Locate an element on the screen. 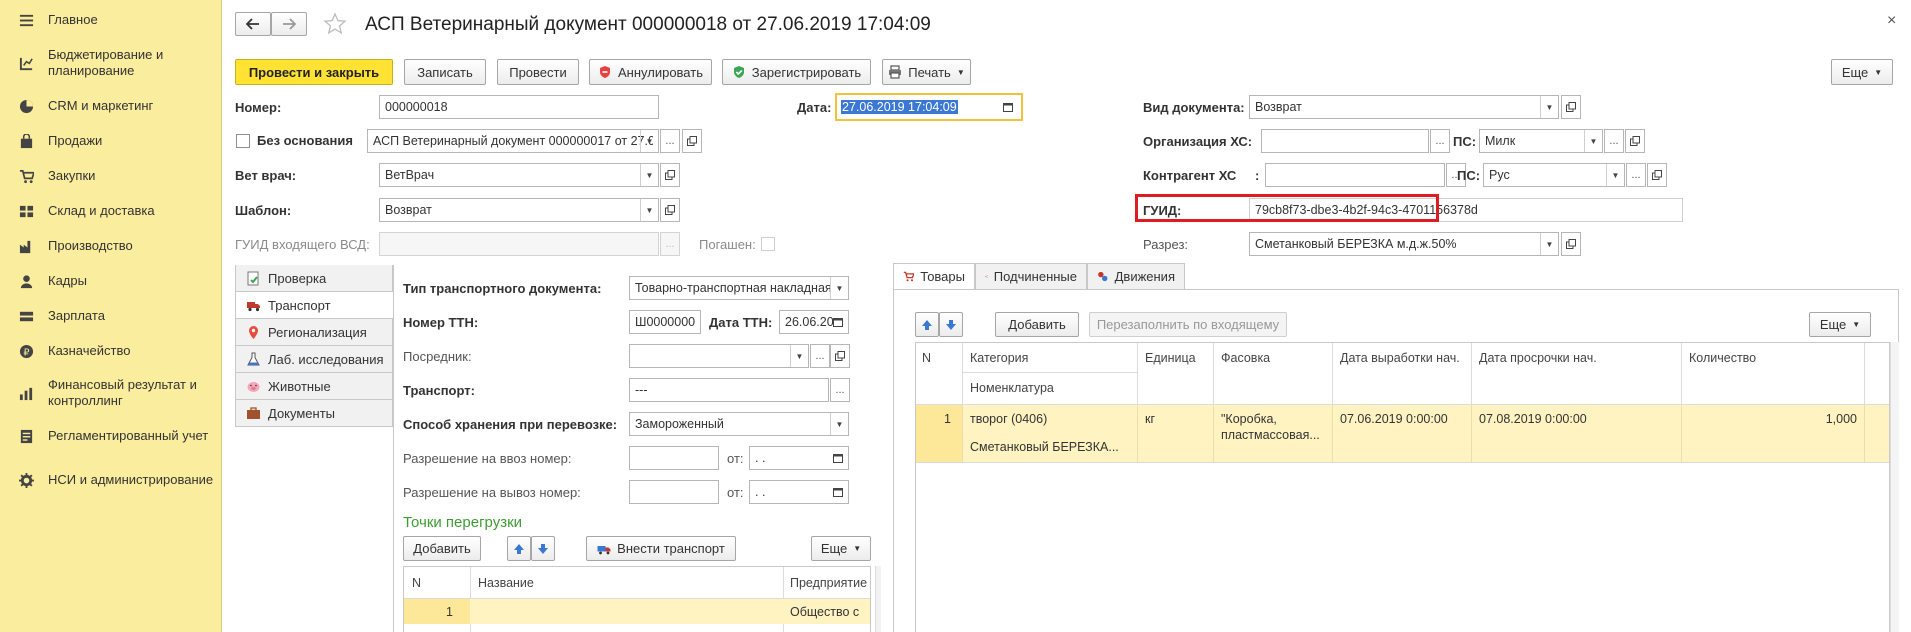 The width and height of the screenshot is (1911, 632). goods-scrollbar is located at coordinates (1894, 487).